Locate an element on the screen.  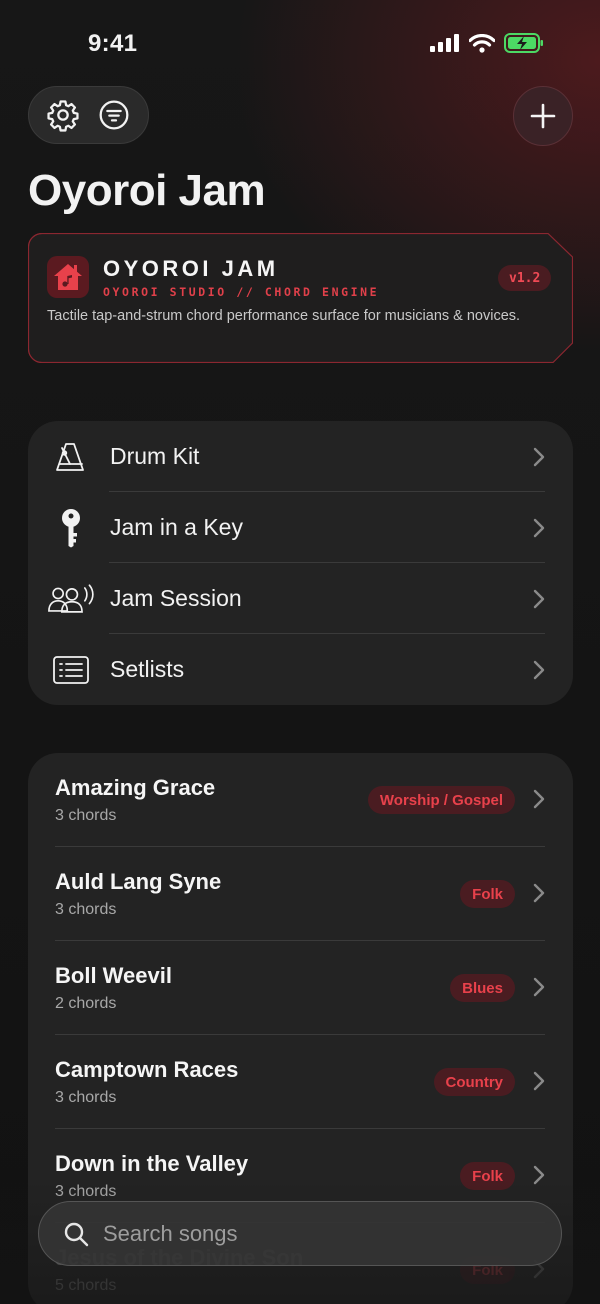
group-audio-icon is located at coordinates (71, 599).